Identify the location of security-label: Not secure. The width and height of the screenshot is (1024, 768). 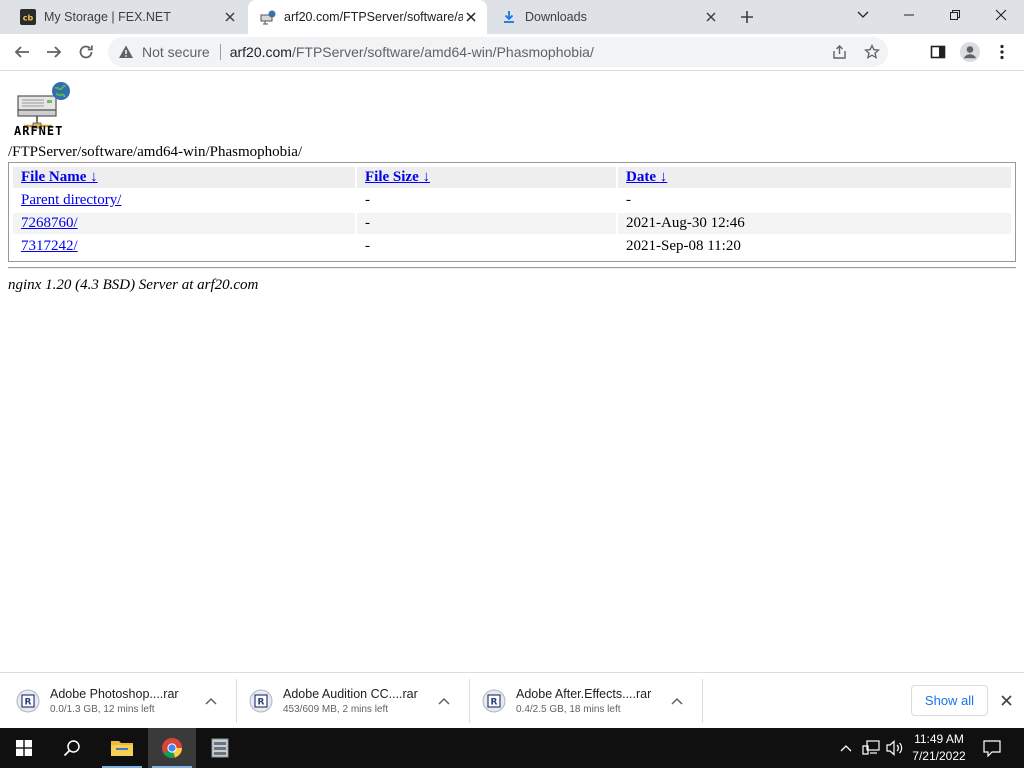
(176, 52).